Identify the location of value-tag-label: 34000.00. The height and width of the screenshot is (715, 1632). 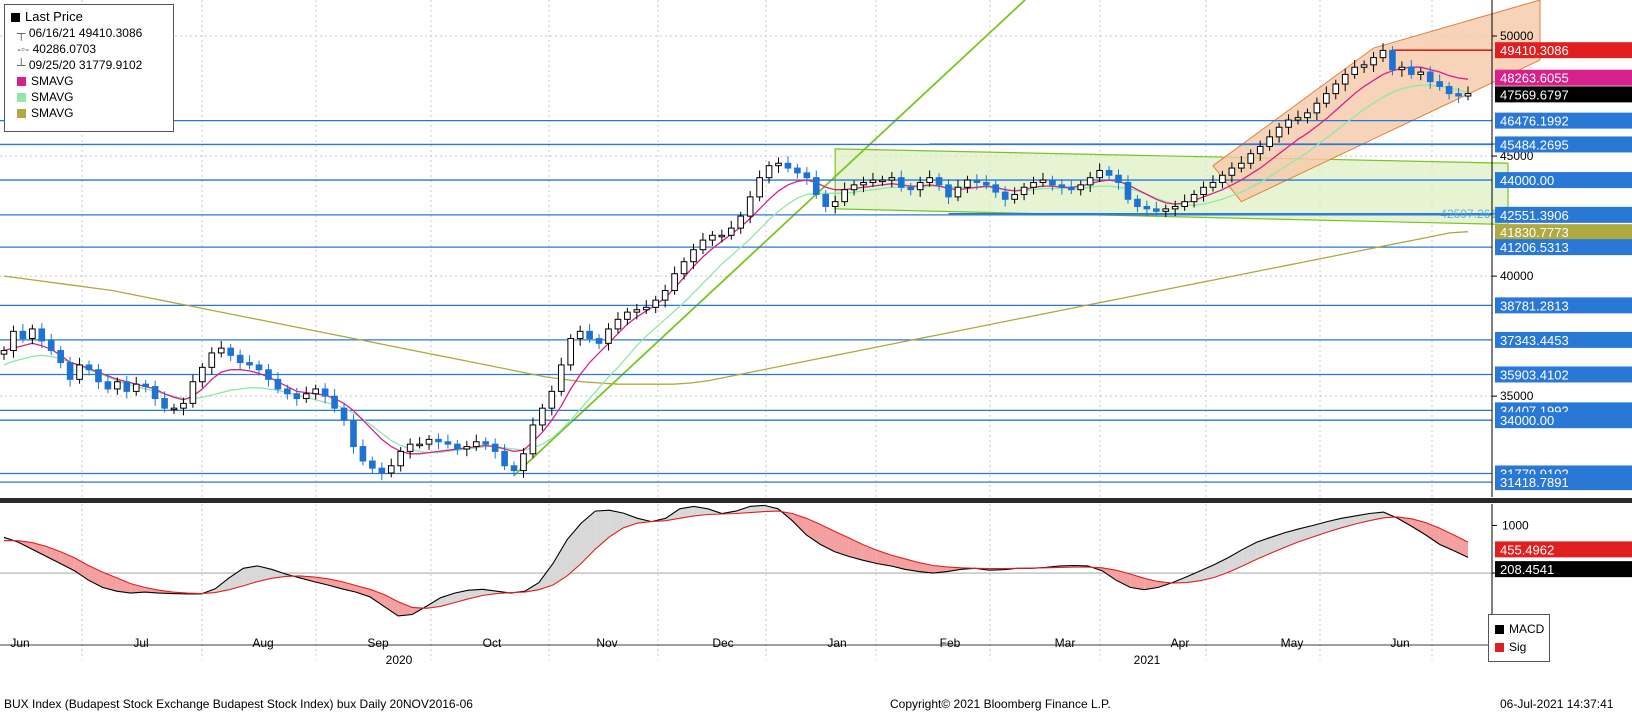
(1527, 420).